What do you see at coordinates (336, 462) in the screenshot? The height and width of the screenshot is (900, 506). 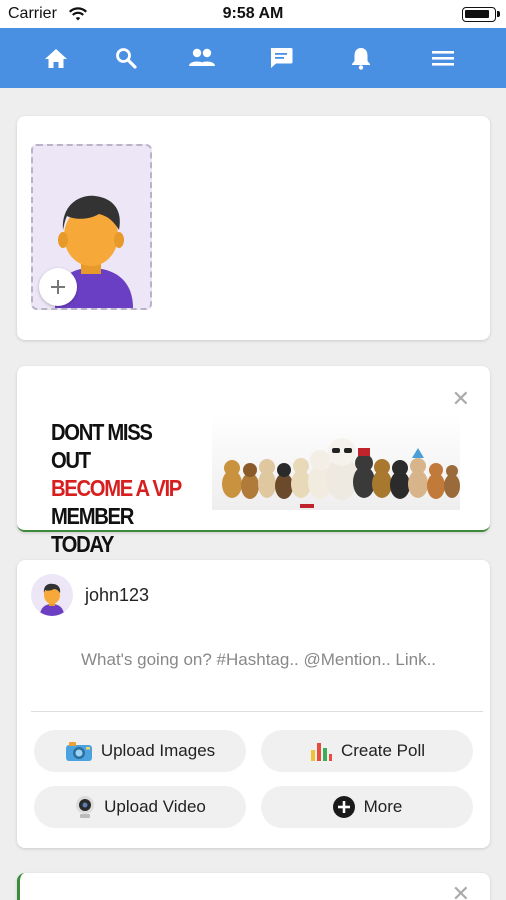 I see `dogs-banner-image` at bounding box center [336, 462].